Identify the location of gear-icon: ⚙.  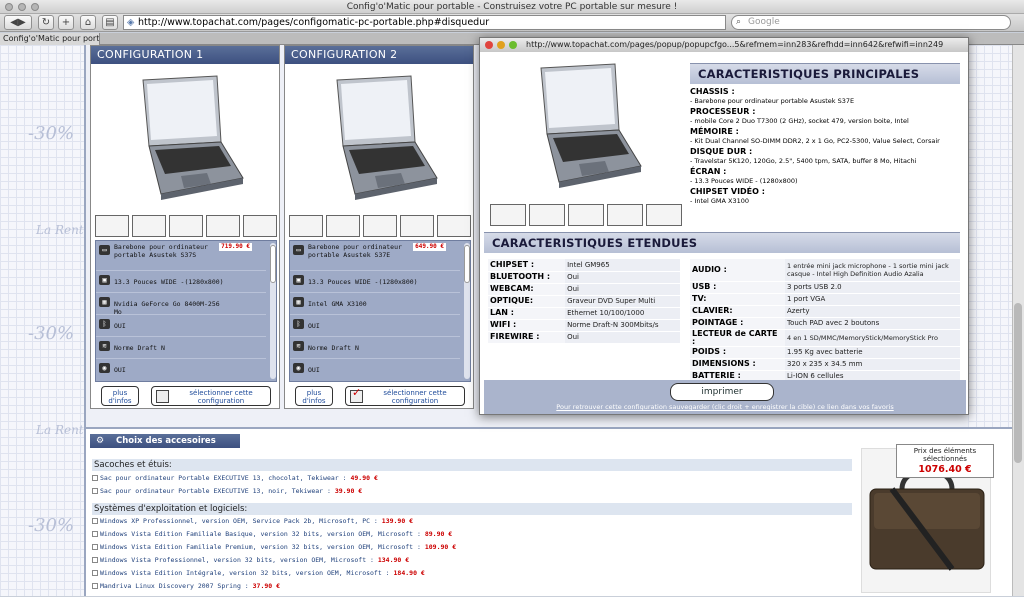
(100, 441).